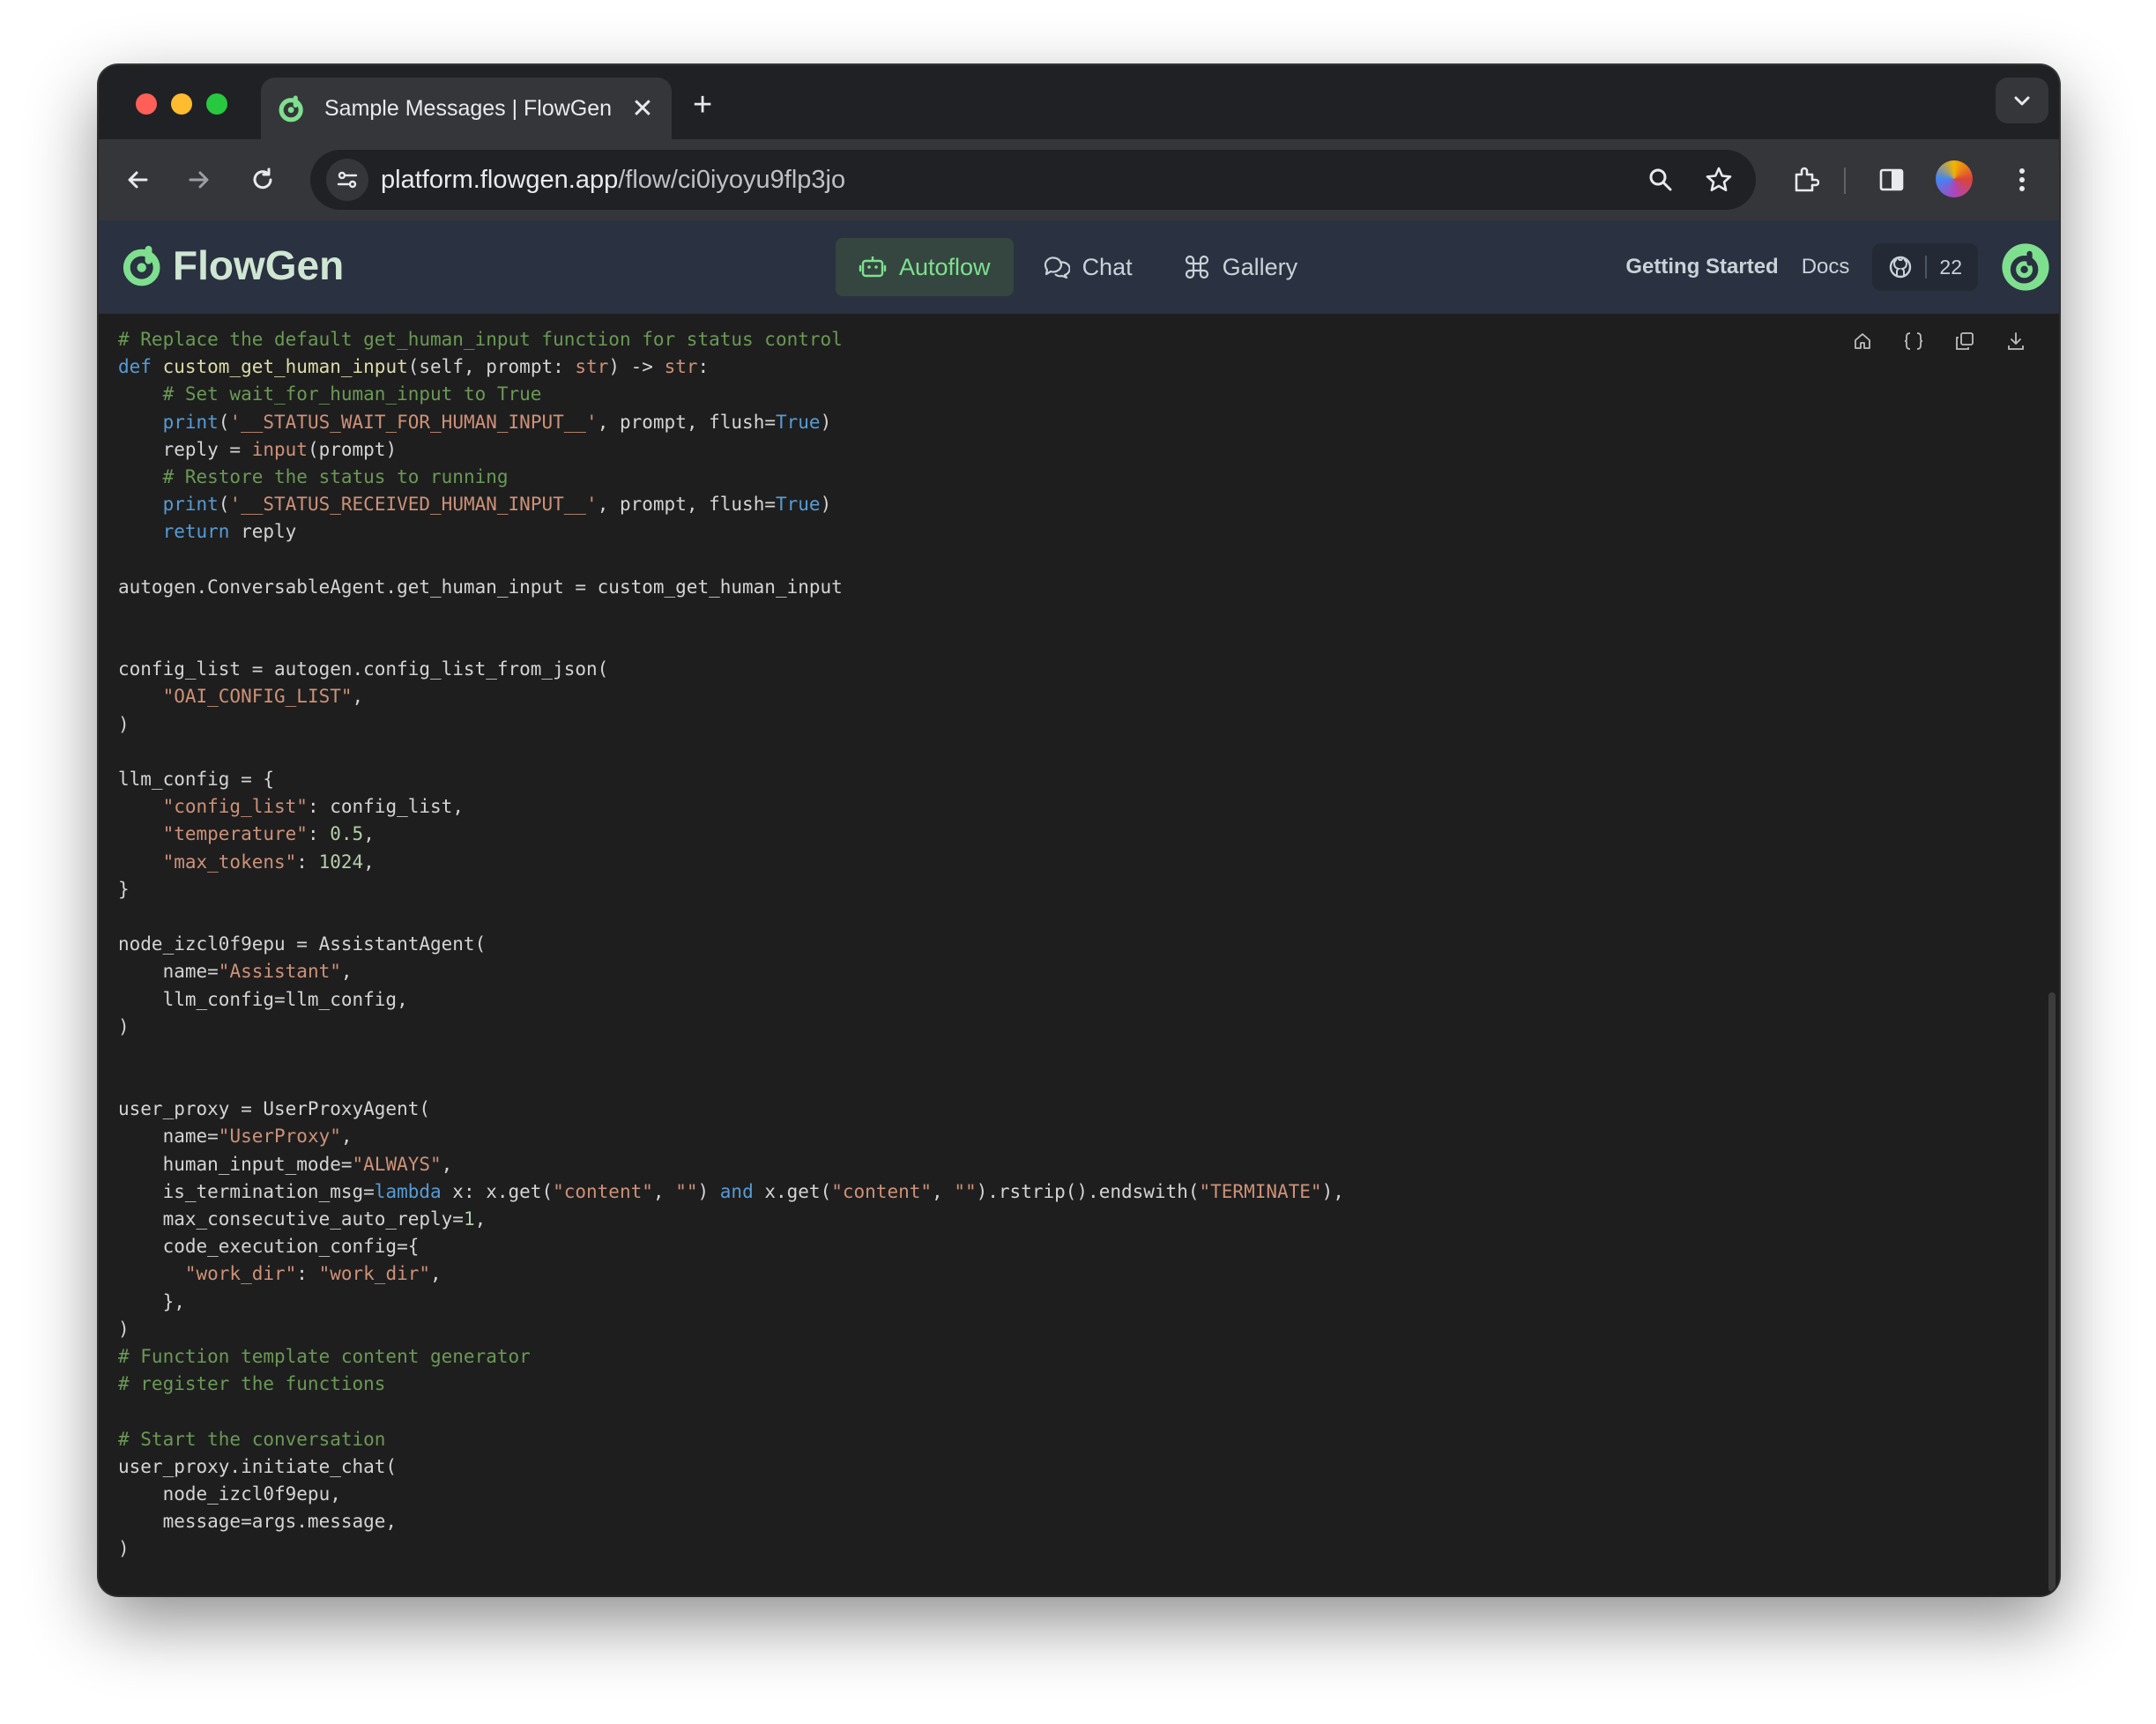 This screenshot has height=1724, width=2156. I want to click on code-line: code_execution_config={, so click(731, 1246).